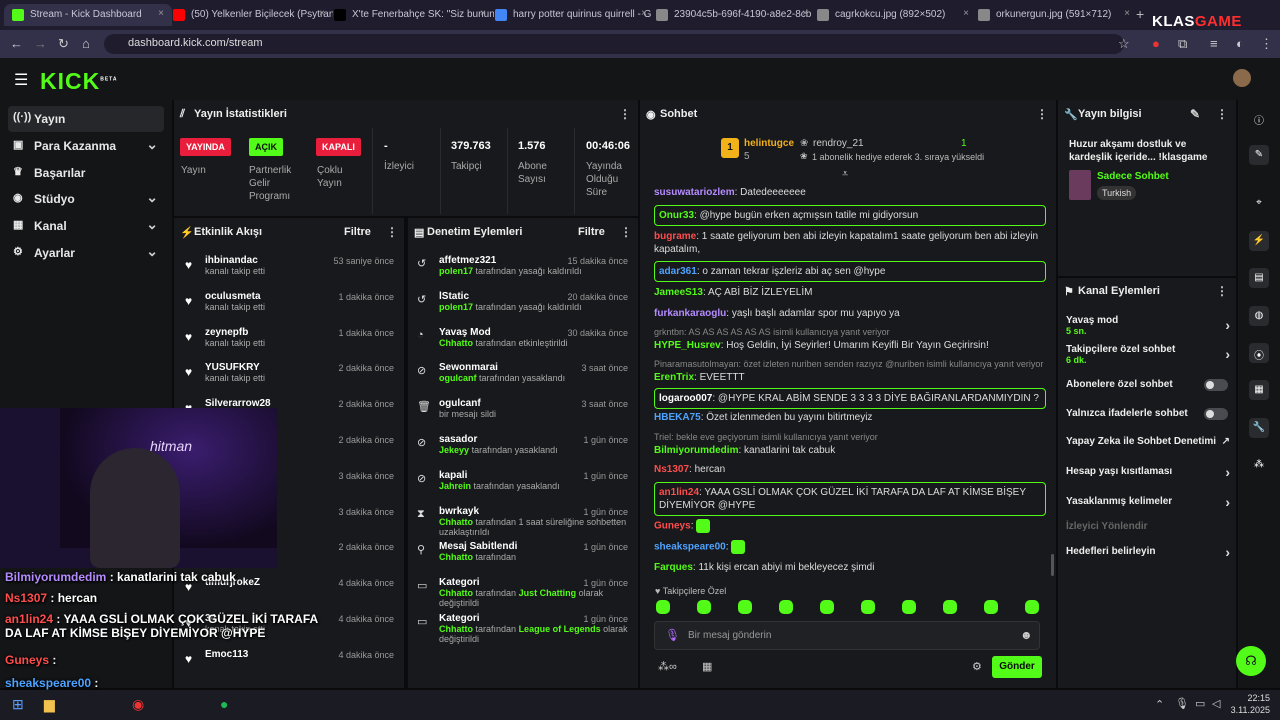 Image resolution: width=1280 pixels, height=720 pixels. Describe the element at coordinates (1259, 118) in the screenshot. I see `info-icon: ⓘ` at that location.